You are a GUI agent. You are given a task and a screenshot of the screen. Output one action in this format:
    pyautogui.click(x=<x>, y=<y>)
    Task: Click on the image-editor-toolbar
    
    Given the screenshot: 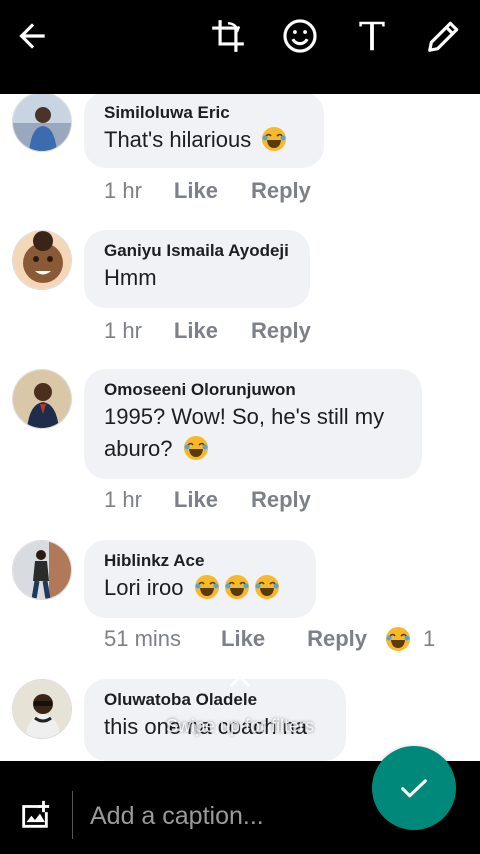 What is the action you would take?
    pyautogui.click(x=240, y=47)
    